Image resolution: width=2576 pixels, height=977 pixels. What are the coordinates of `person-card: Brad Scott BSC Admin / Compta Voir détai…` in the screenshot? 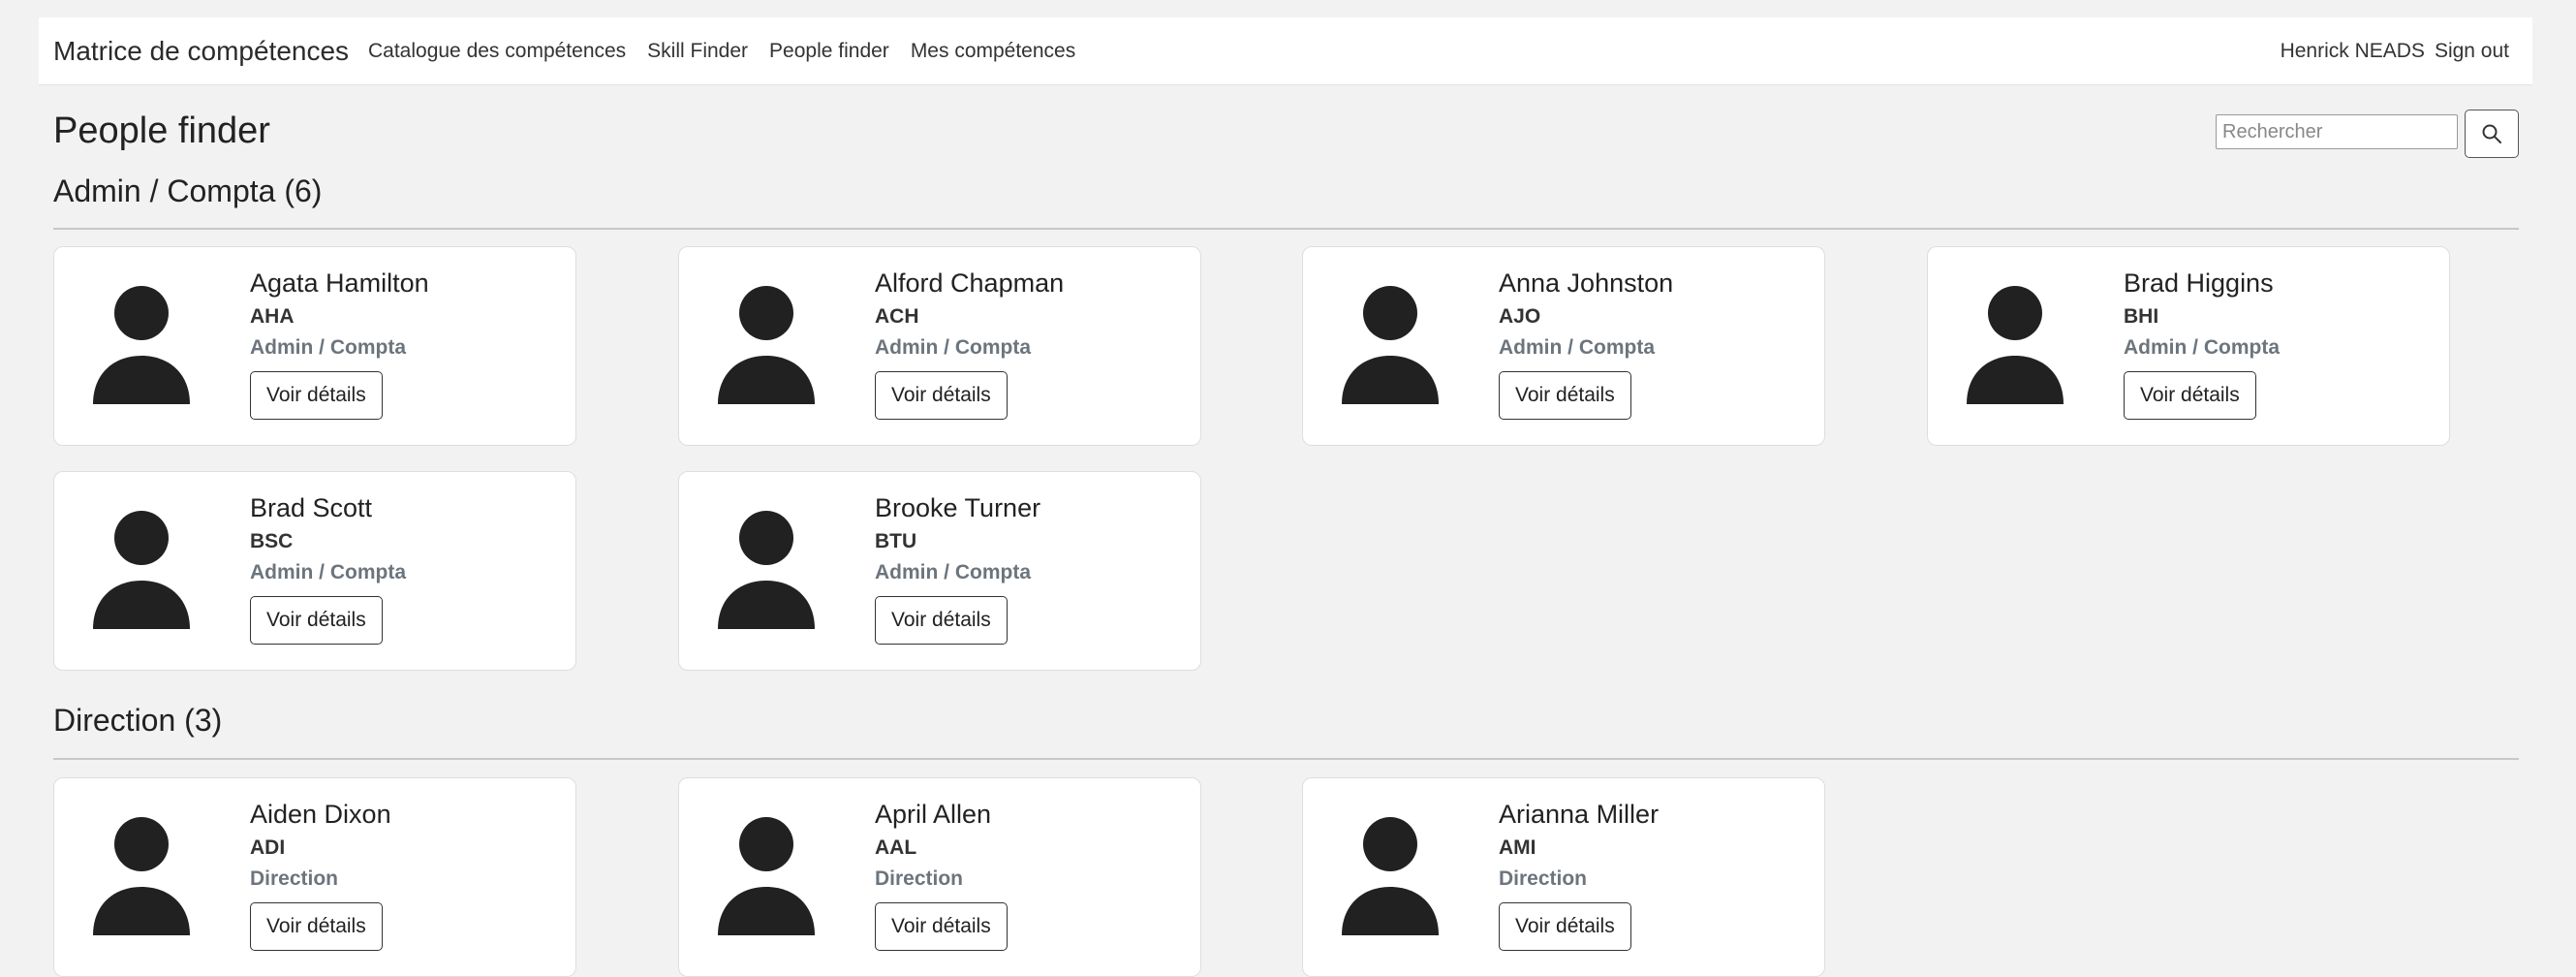 It's located at (314, 571).